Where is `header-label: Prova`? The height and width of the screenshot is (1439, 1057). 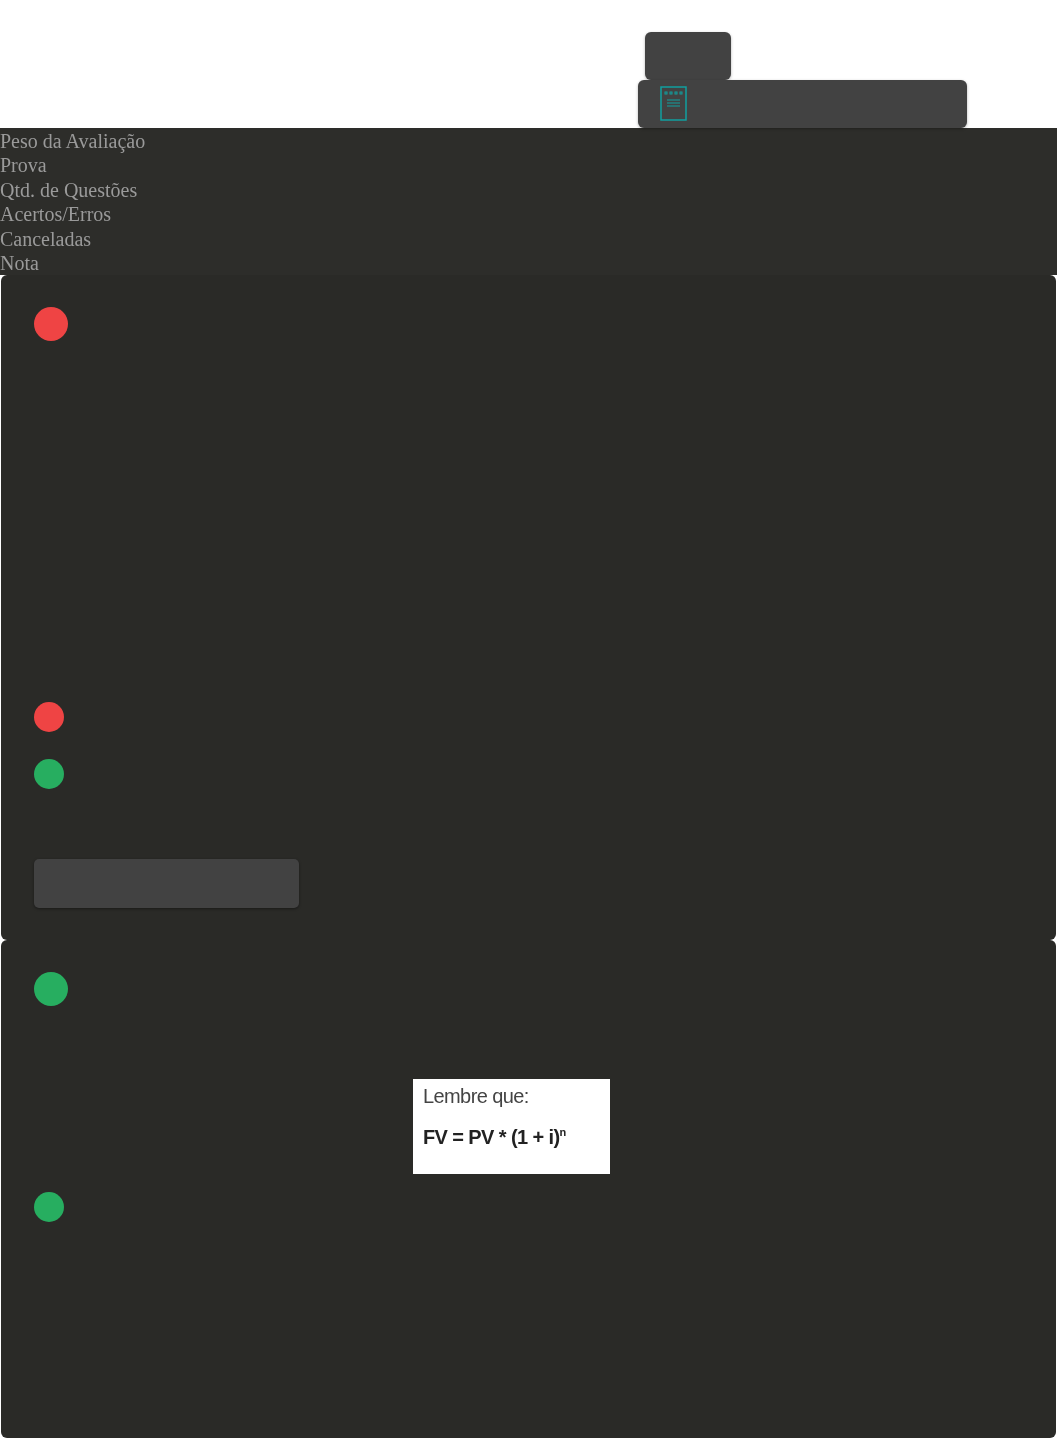 header-label: Prova is located at coordinates (24, 165).